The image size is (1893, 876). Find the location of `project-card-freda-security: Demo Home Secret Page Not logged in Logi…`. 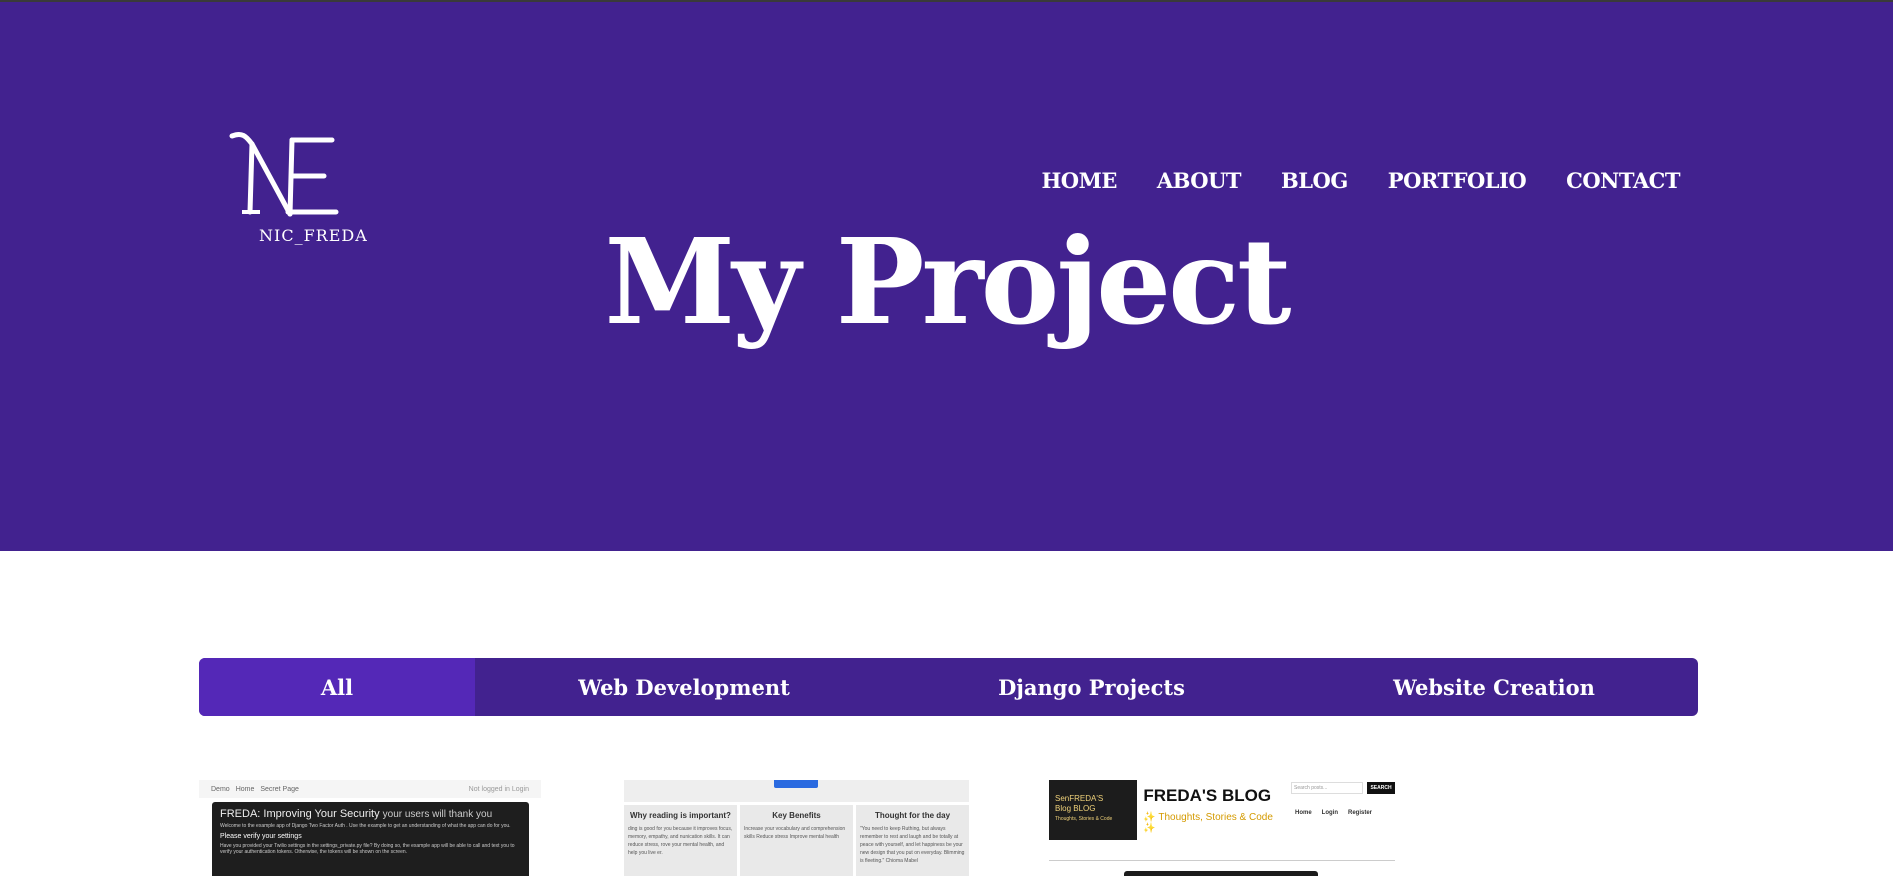

project-card-freda-security: Demo Home Secret Page Not logged in Logi… is located at coordinates (370, 828).